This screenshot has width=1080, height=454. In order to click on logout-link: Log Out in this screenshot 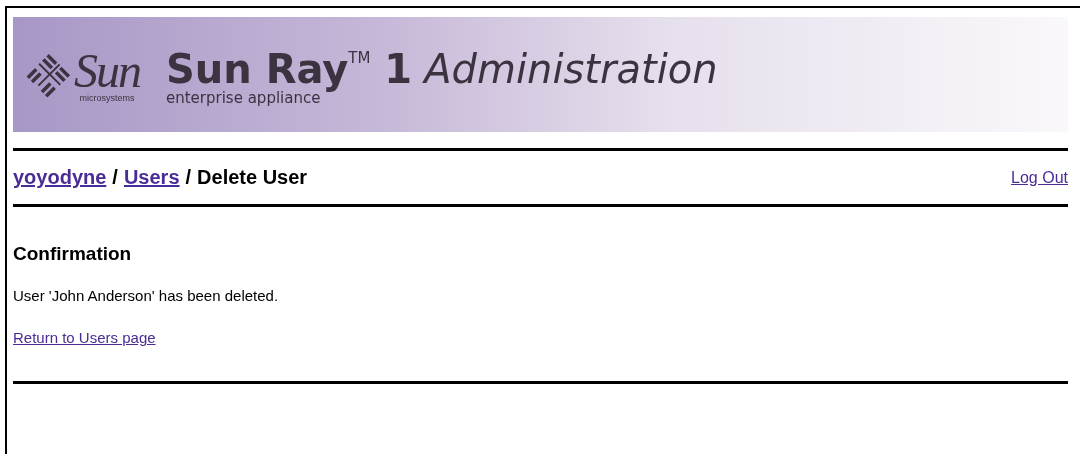, I will do `click(1039, 177)`.